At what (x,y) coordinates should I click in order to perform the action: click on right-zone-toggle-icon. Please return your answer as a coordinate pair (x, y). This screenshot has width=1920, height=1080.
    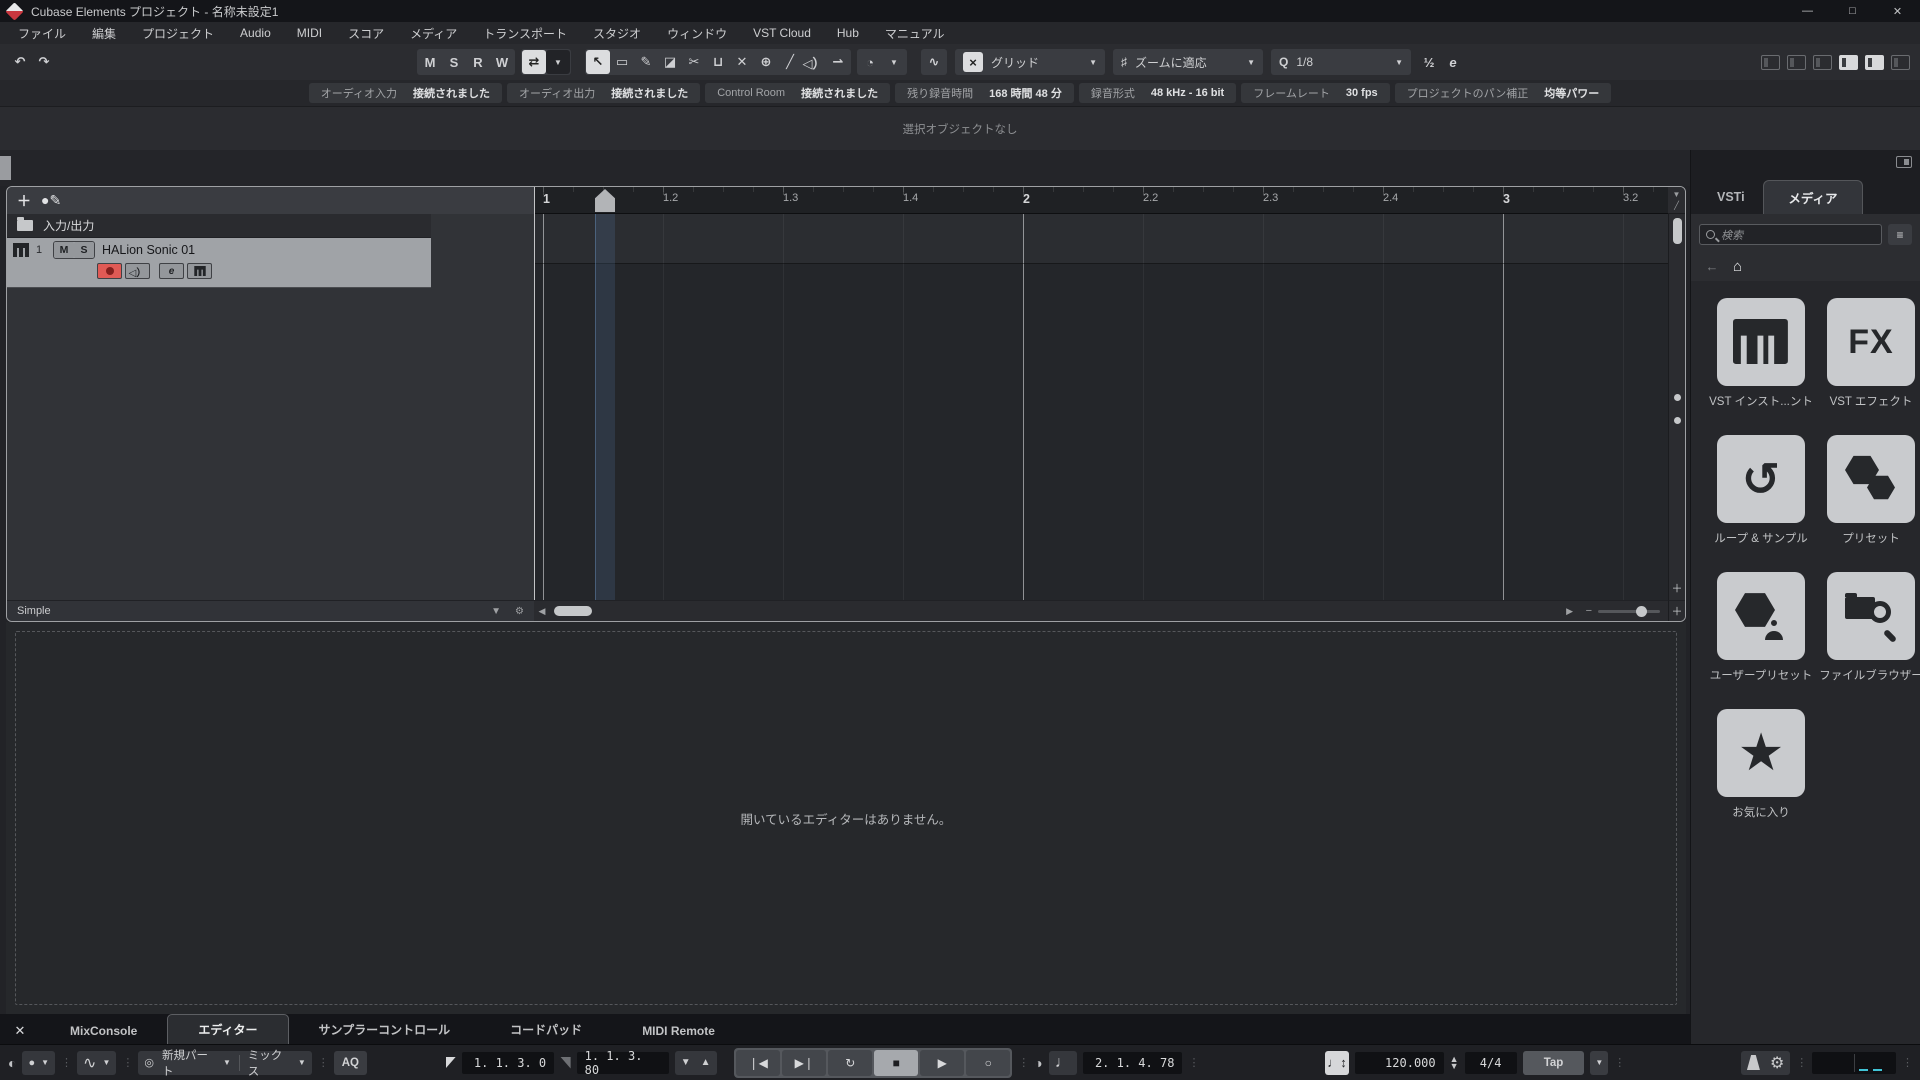
    Looking at the image, I should click on (1874, 62).